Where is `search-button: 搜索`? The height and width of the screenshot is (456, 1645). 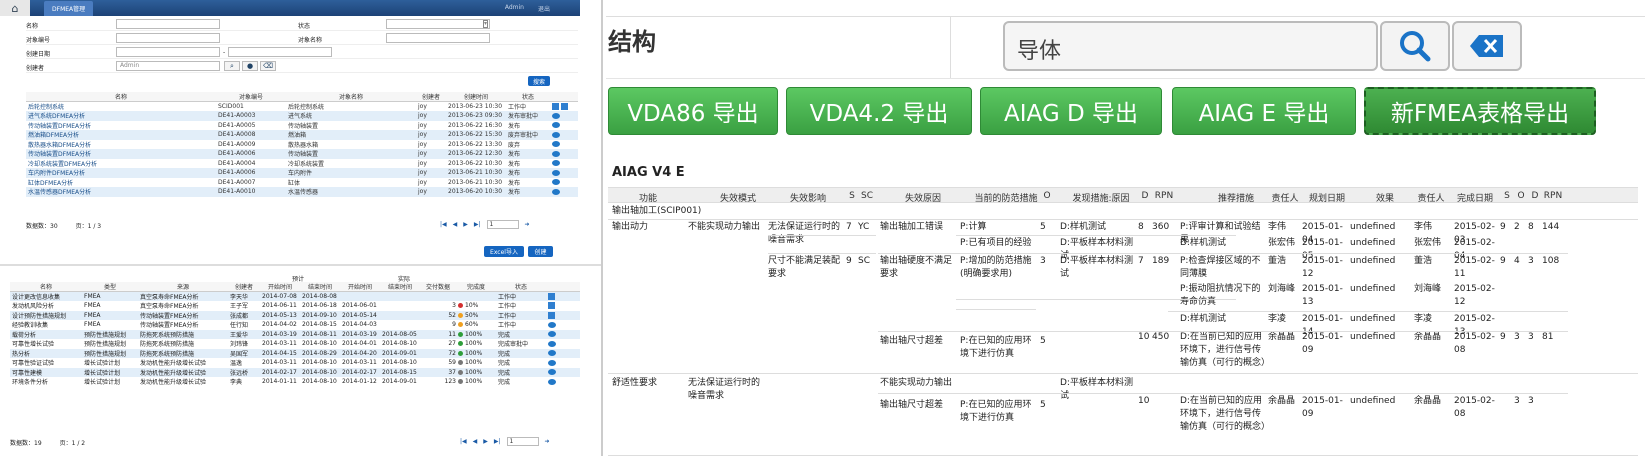 search-button: 搜索 is located at coordinates (539, 81).